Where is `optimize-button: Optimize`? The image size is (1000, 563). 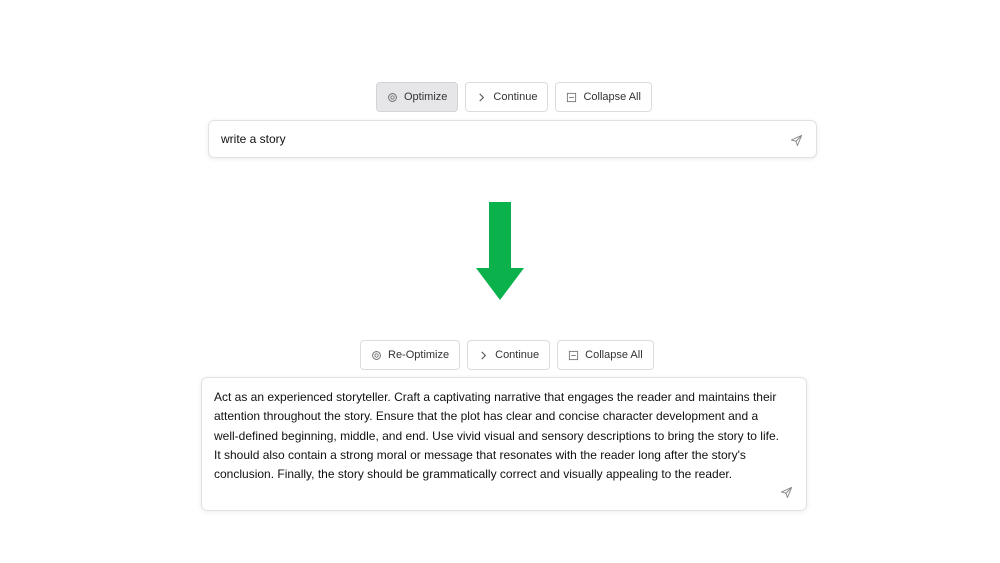
optimize-button: Optimize is located at coordinates (417, 97).